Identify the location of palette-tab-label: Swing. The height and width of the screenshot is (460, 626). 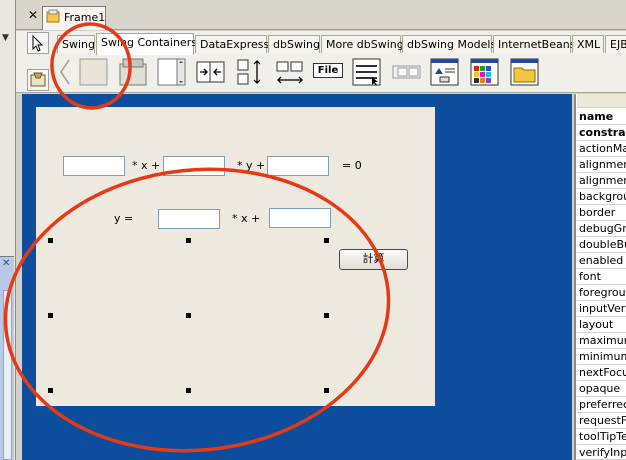
(78, 44).